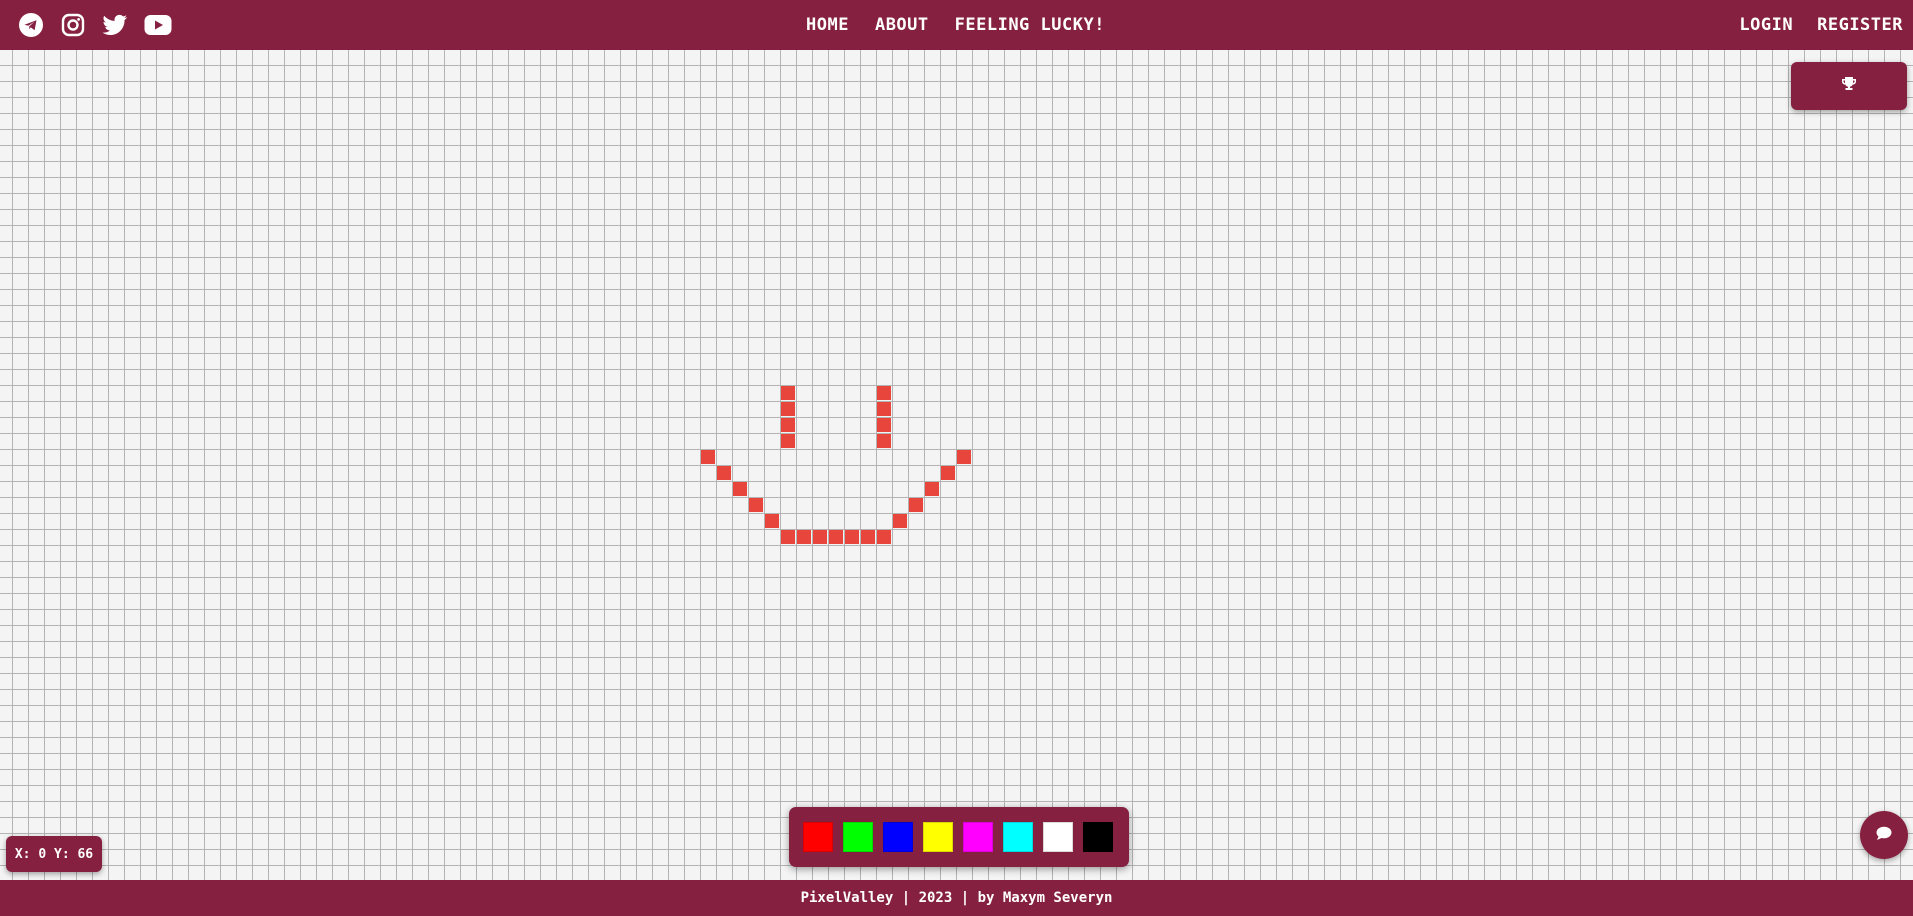 The width and height of the screenshot is (1913, 916). What do you see at coordinates (827, 25) in the screenshot?
I see `nav-home-link: HOME` at bounding box center [827, 25].